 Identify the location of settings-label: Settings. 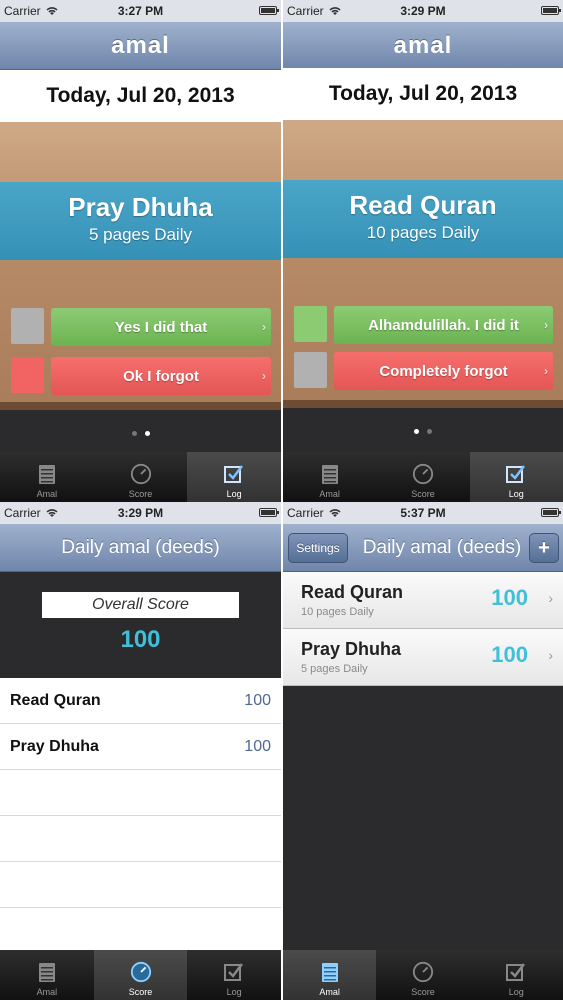
(318, 548).